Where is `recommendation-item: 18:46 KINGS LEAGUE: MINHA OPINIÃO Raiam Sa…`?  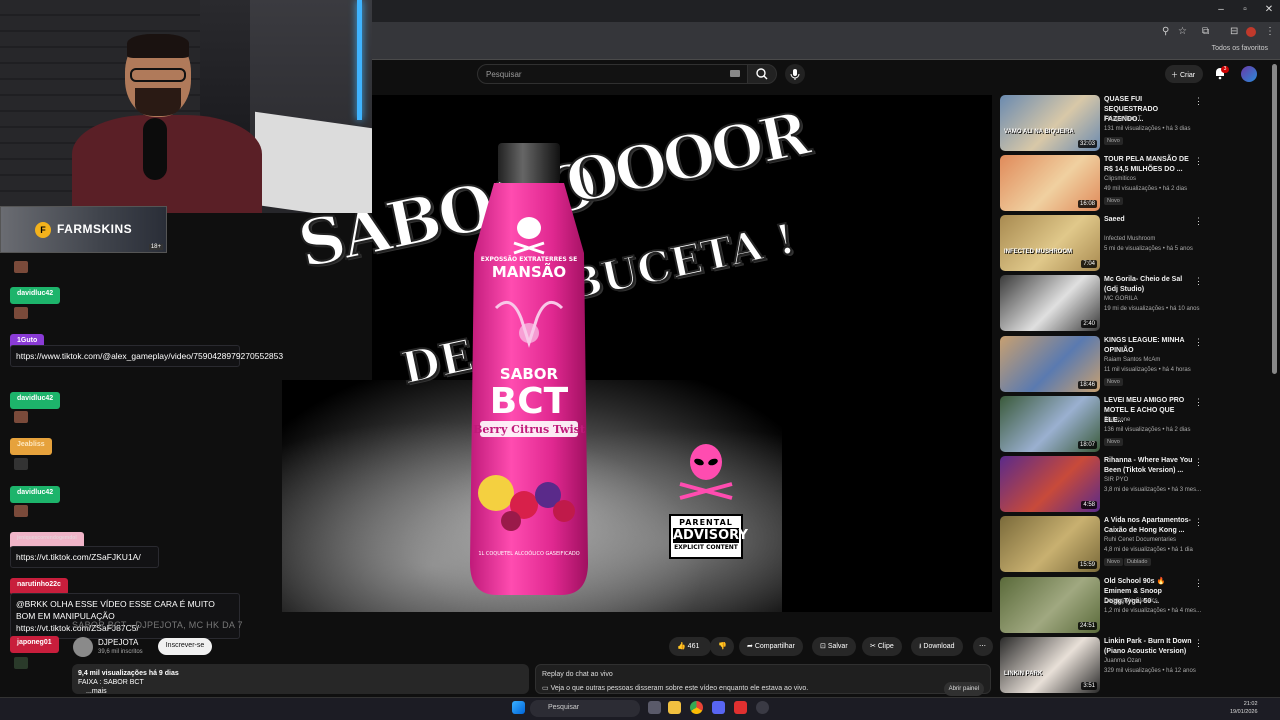 recommendation-item: 18:46 KINGS LEAGUE: MINHA OPINIÃO Raiam Sa… is located at coordinates (1134, 365).